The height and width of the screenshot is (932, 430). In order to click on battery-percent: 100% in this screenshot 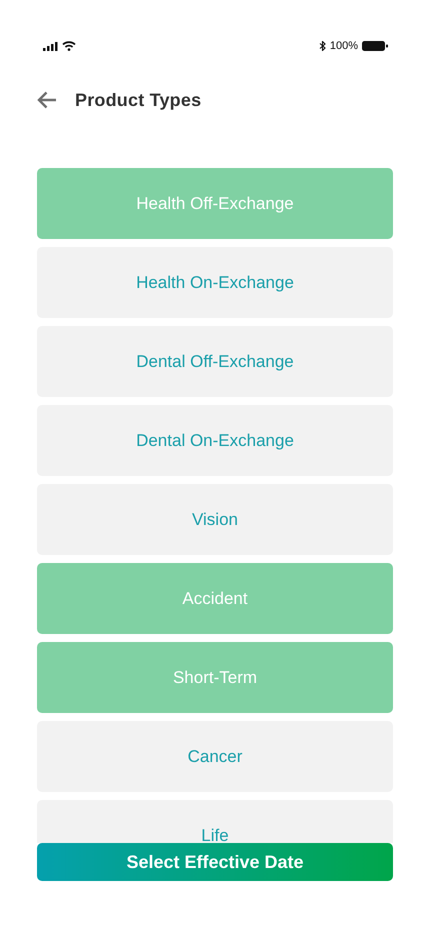, I will do `click(344, 46)`.